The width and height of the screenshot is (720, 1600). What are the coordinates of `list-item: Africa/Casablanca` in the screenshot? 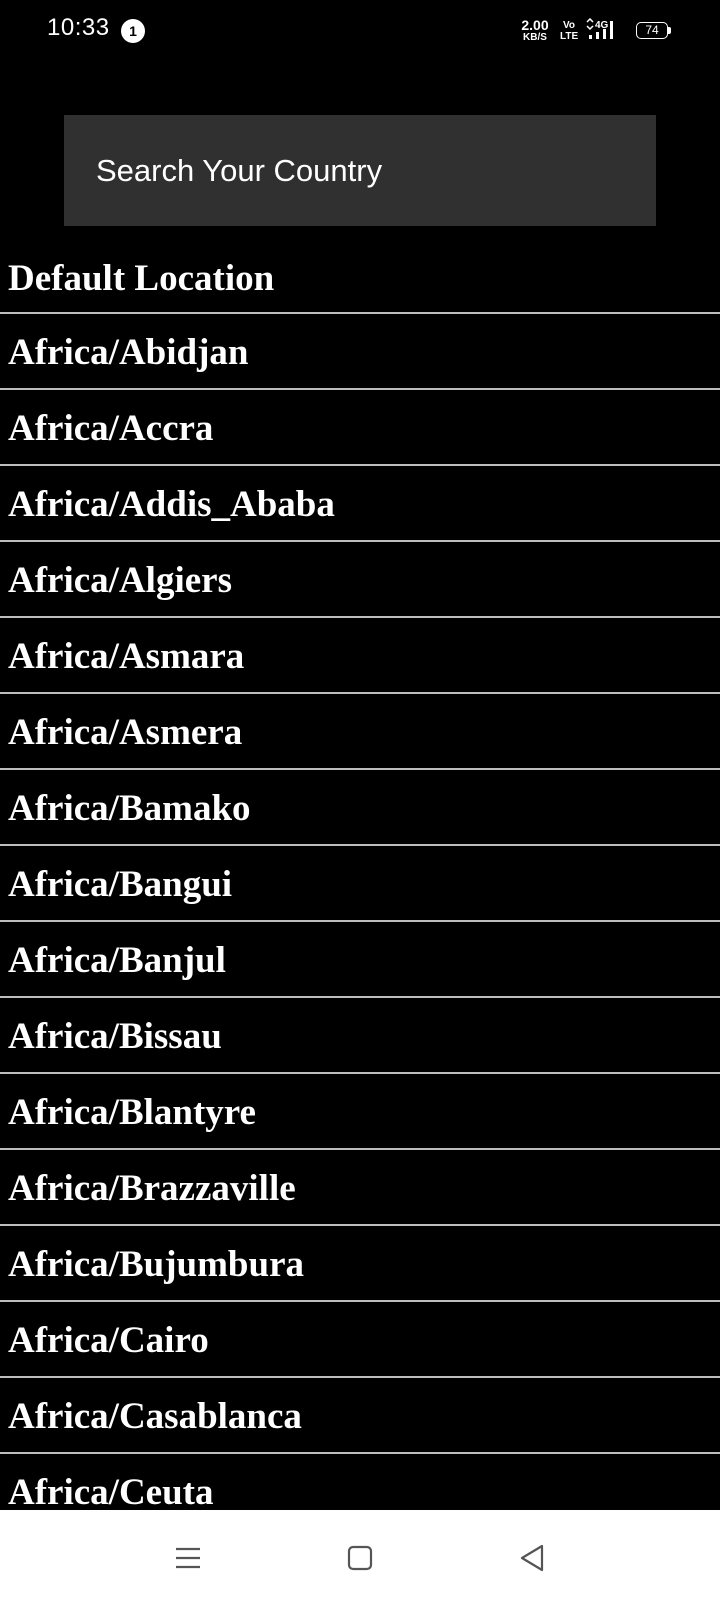 It's located at (360, 1416).